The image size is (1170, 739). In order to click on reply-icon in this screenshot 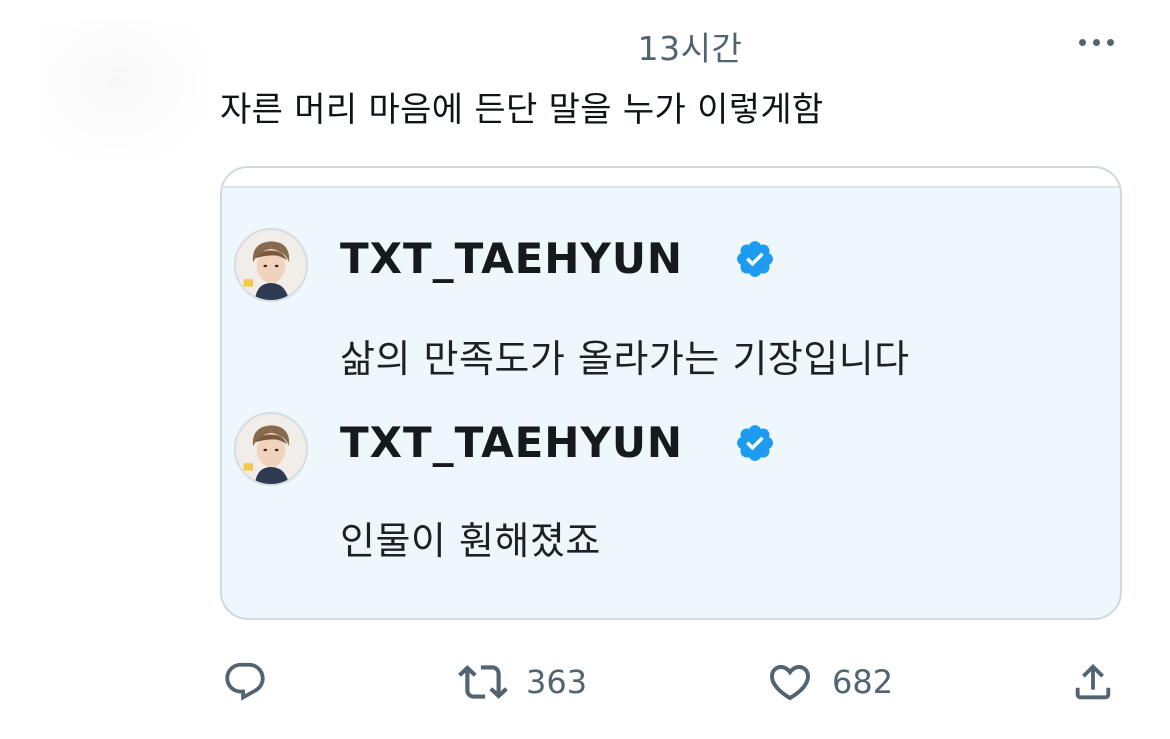, I will do `click(245, 681)`.